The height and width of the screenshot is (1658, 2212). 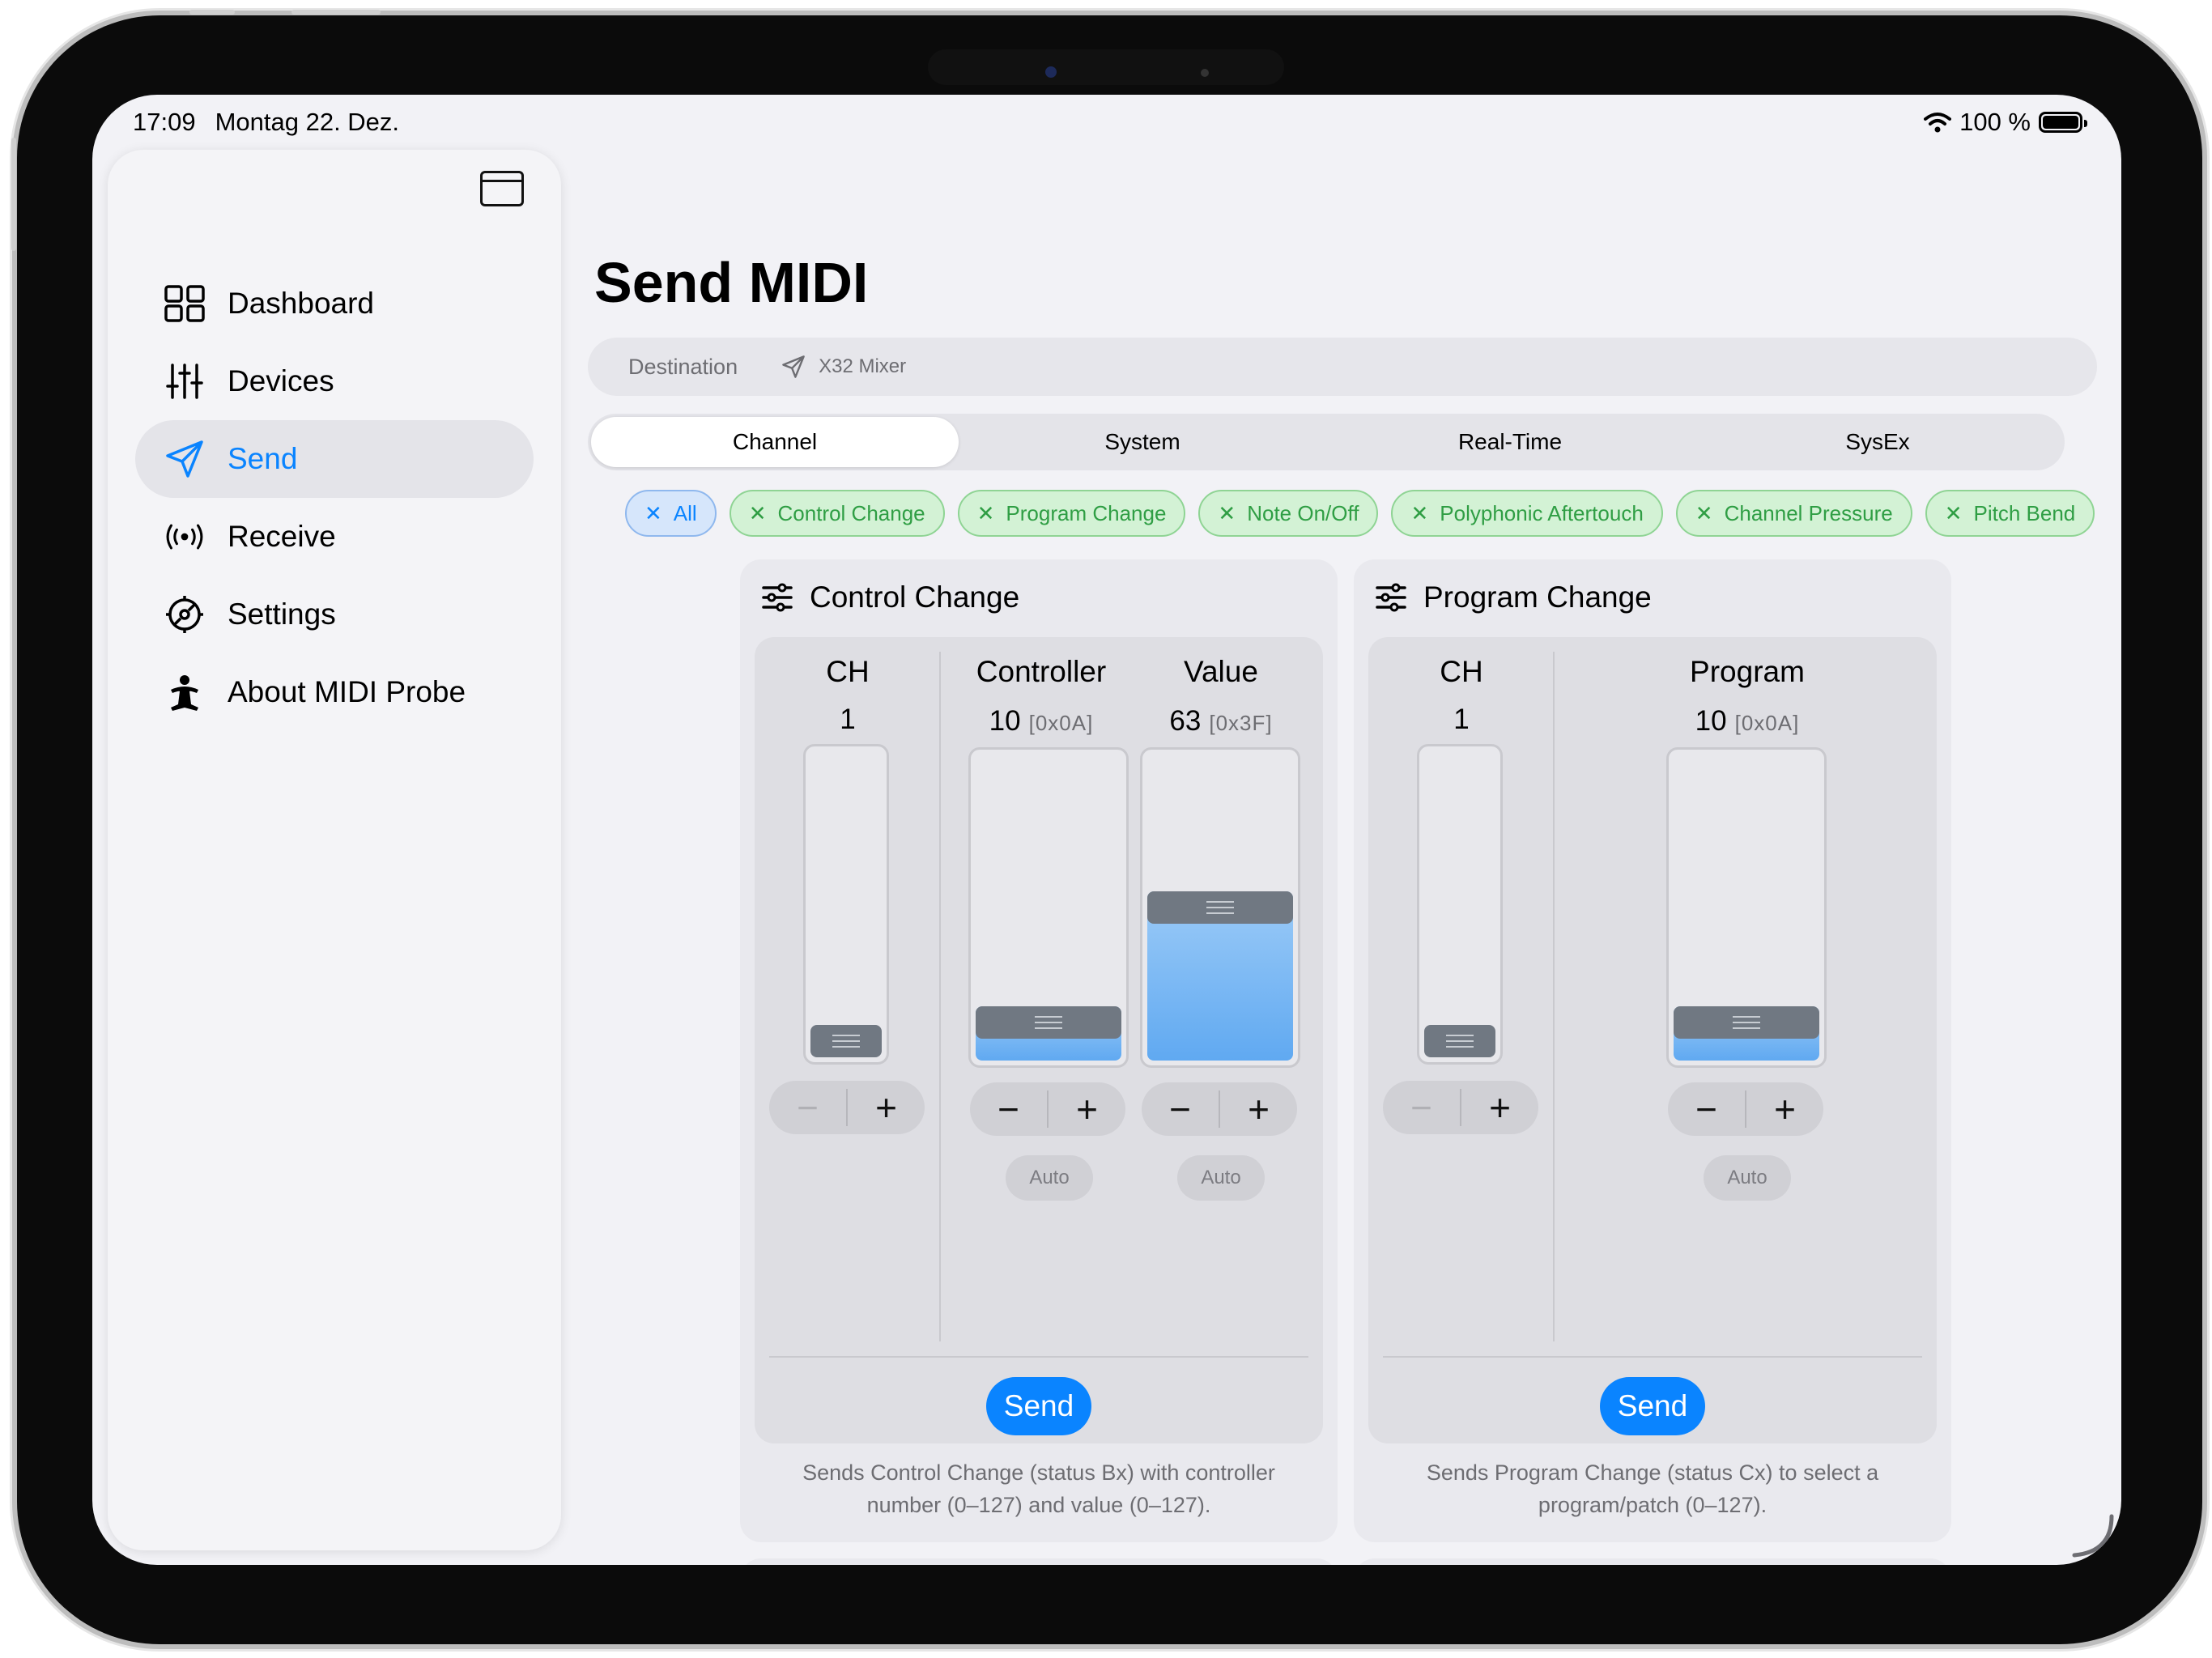 I want to click on camera-housing, so click(x=1106, y=67).